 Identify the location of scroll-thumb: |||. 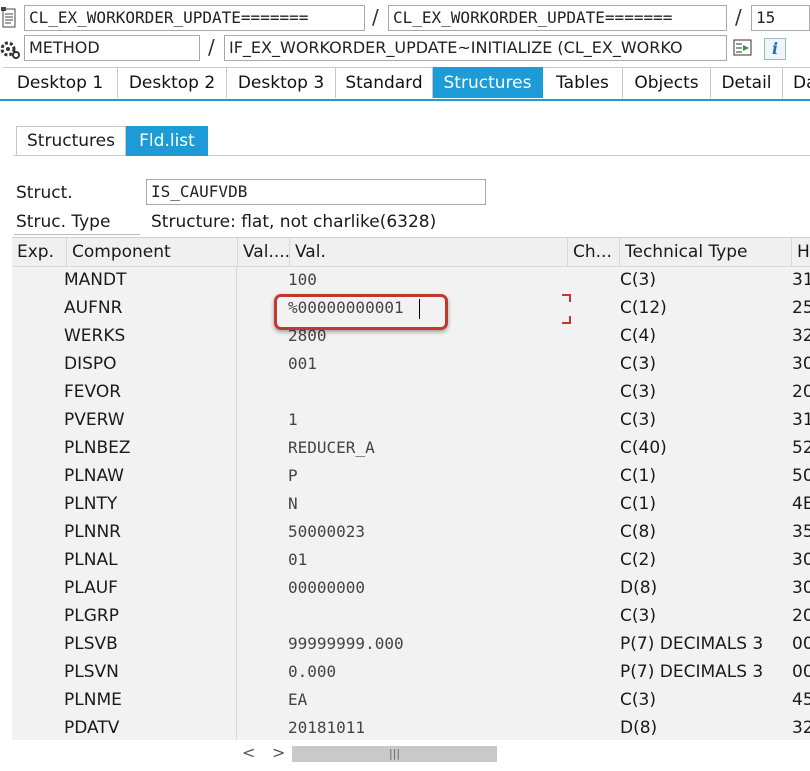
(394, 754).